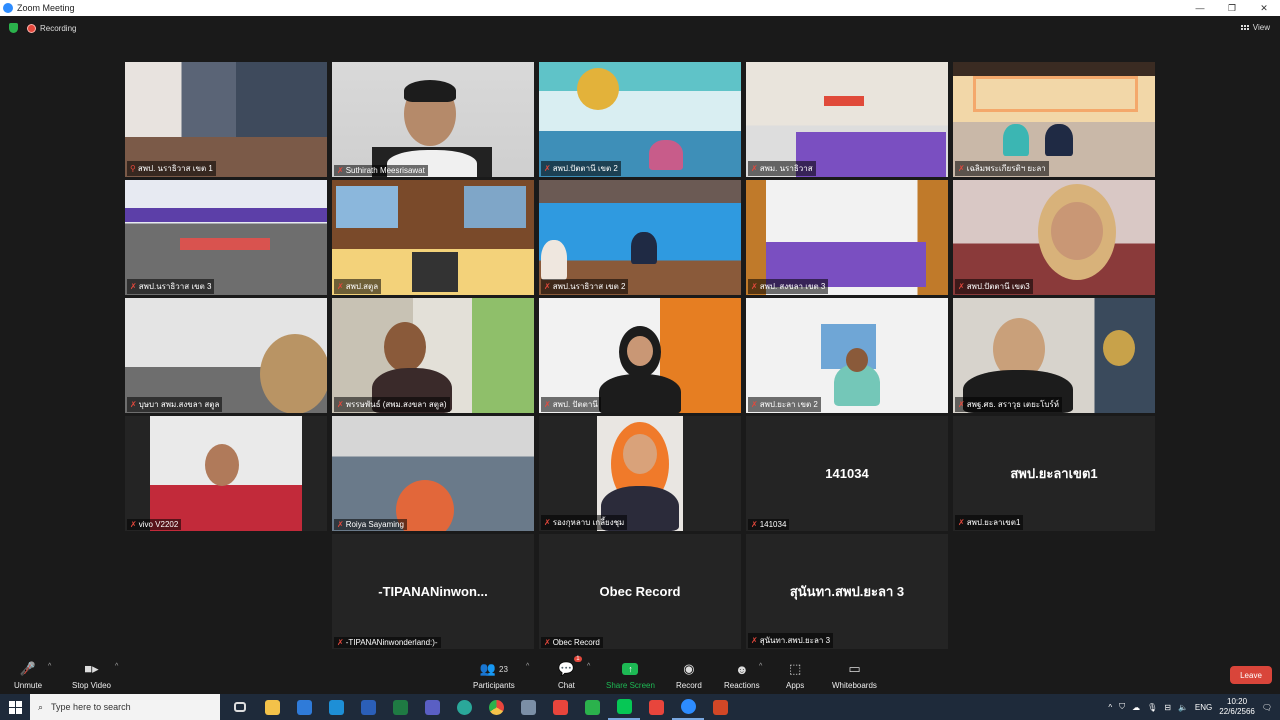 The height and width of the screenshot is (720, 1280). Describe the element at coordinates (226, 119) in the screenshot. I see `participant-tile: ⚲ สพป. นราธิวาส เขต 1` at that location.